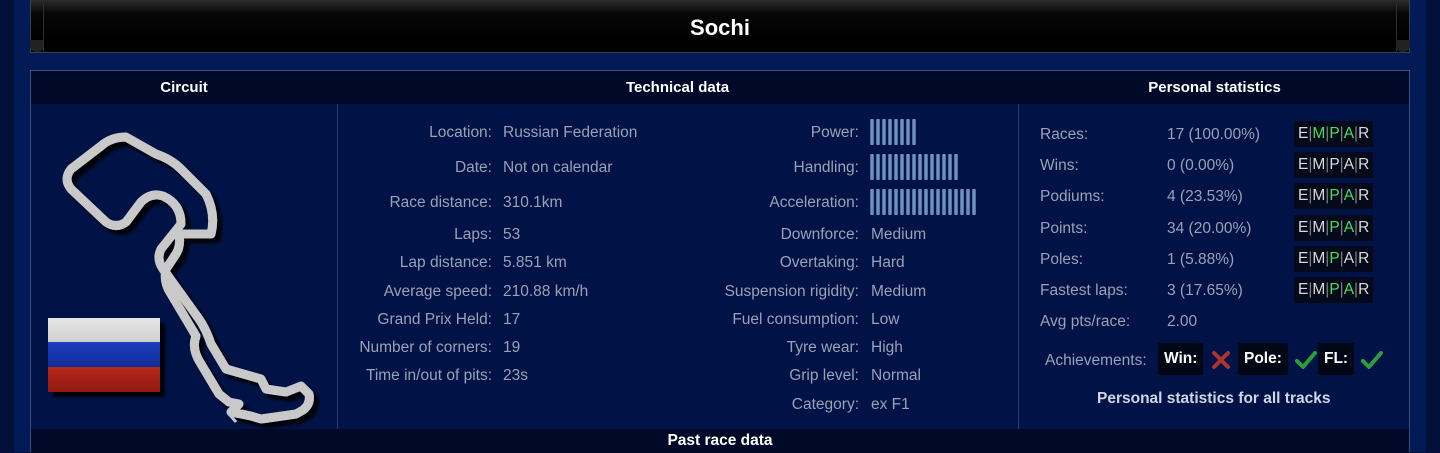  I want to click on flag-blue-stripe, so click(104, 354).